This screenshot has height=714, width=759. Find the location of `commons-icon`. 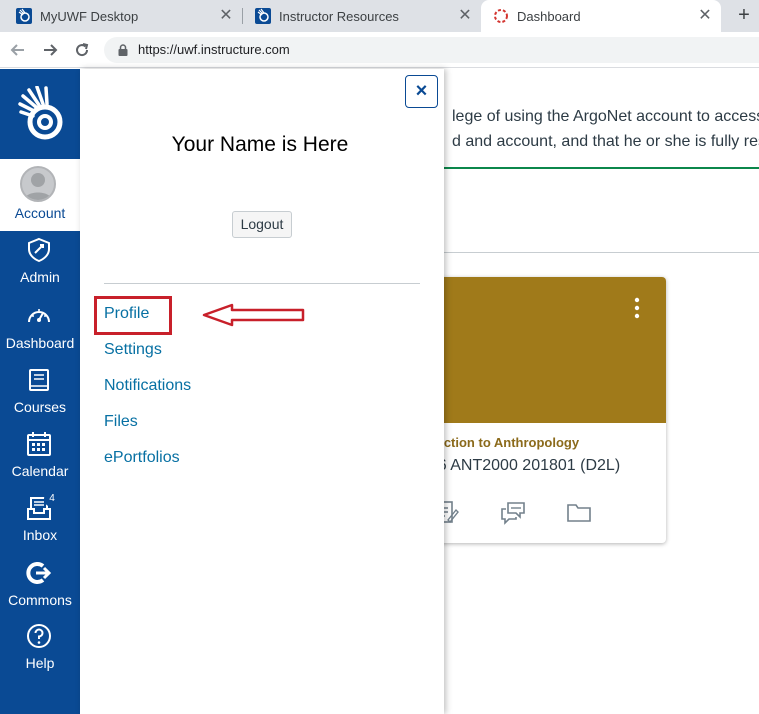

commons-icon is located at coordinates (39, 573).